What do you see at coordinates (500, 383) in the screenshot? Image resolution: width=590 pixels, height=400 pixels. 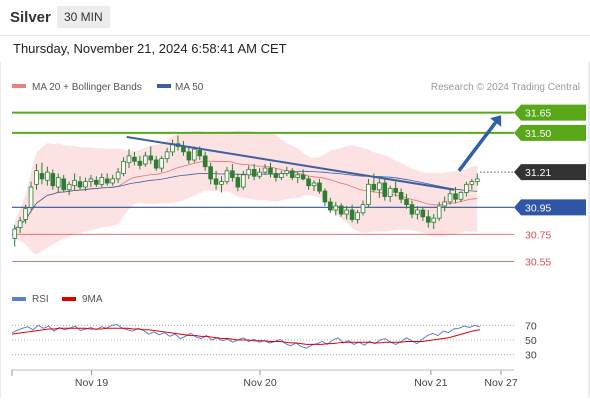 I see `x-label: Nov 27` at bounding box center [500, 383].